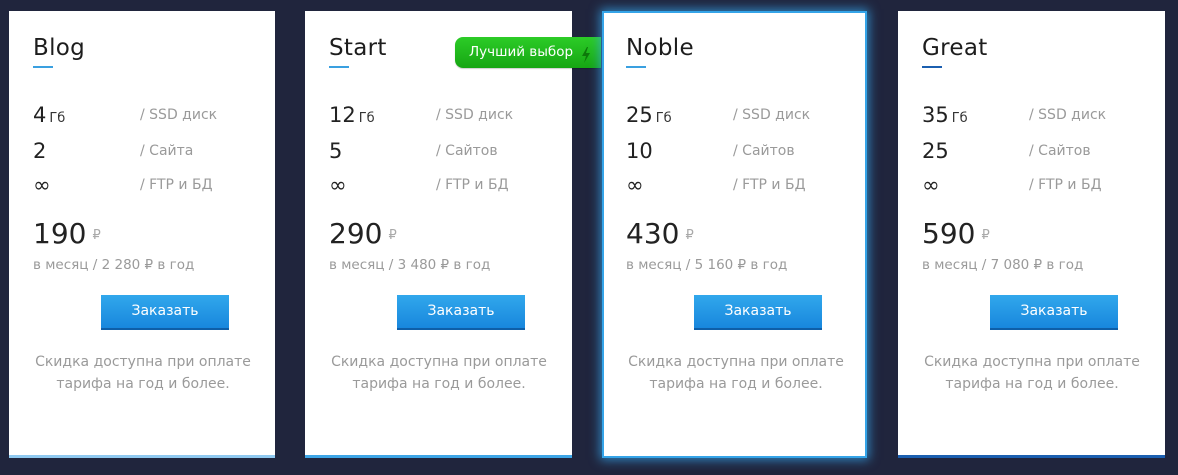 The image size is (1178, 475). What do you see at coordinates (114, 265) in the screenshot?
I see `billing-period: в месяц / 2 280 ₽ в год` at bounding box center [114, 265].